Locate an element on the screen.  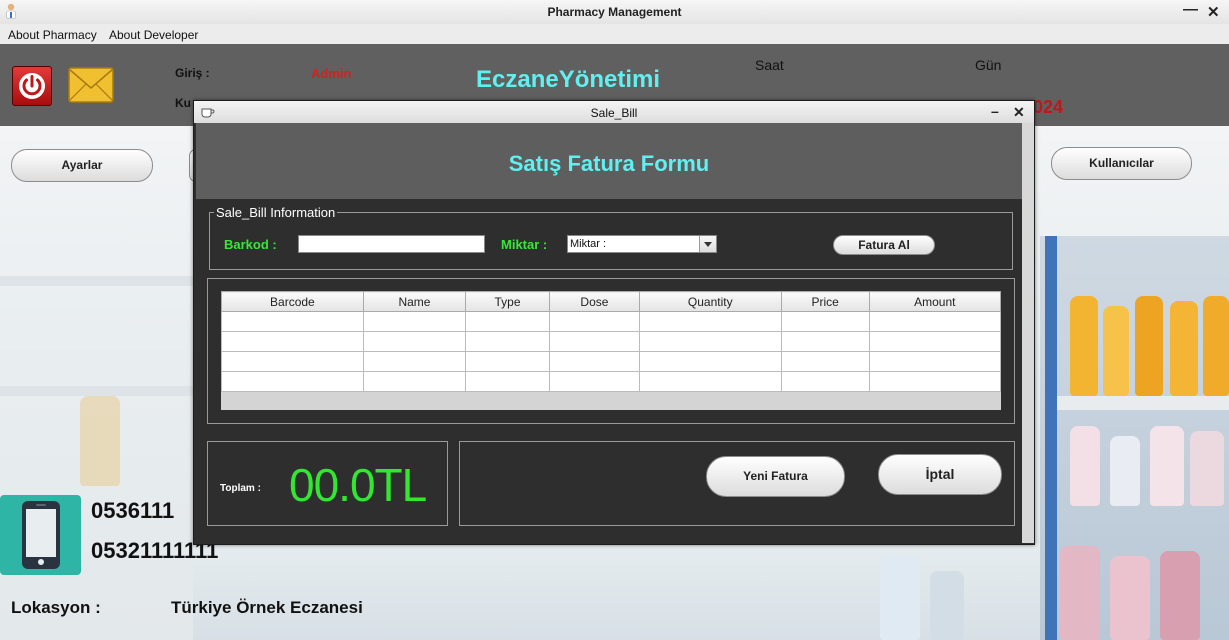
cancel-button: İptal is located at coordinates (940, 474).